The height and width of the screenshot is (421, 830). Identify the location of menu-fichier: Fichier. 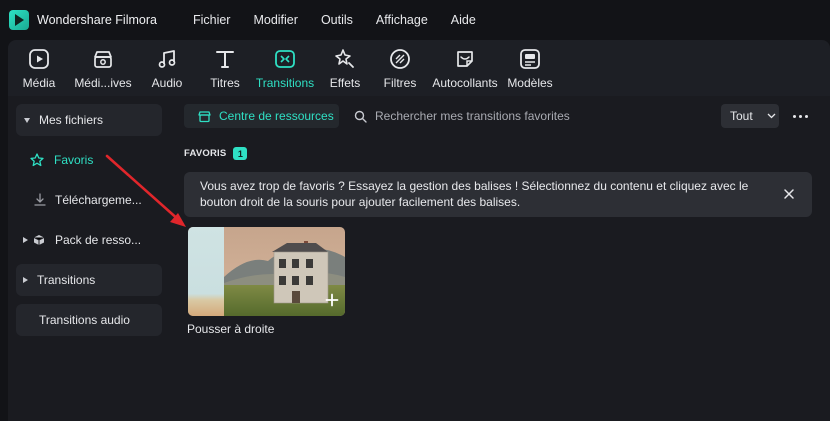
(212, 20).